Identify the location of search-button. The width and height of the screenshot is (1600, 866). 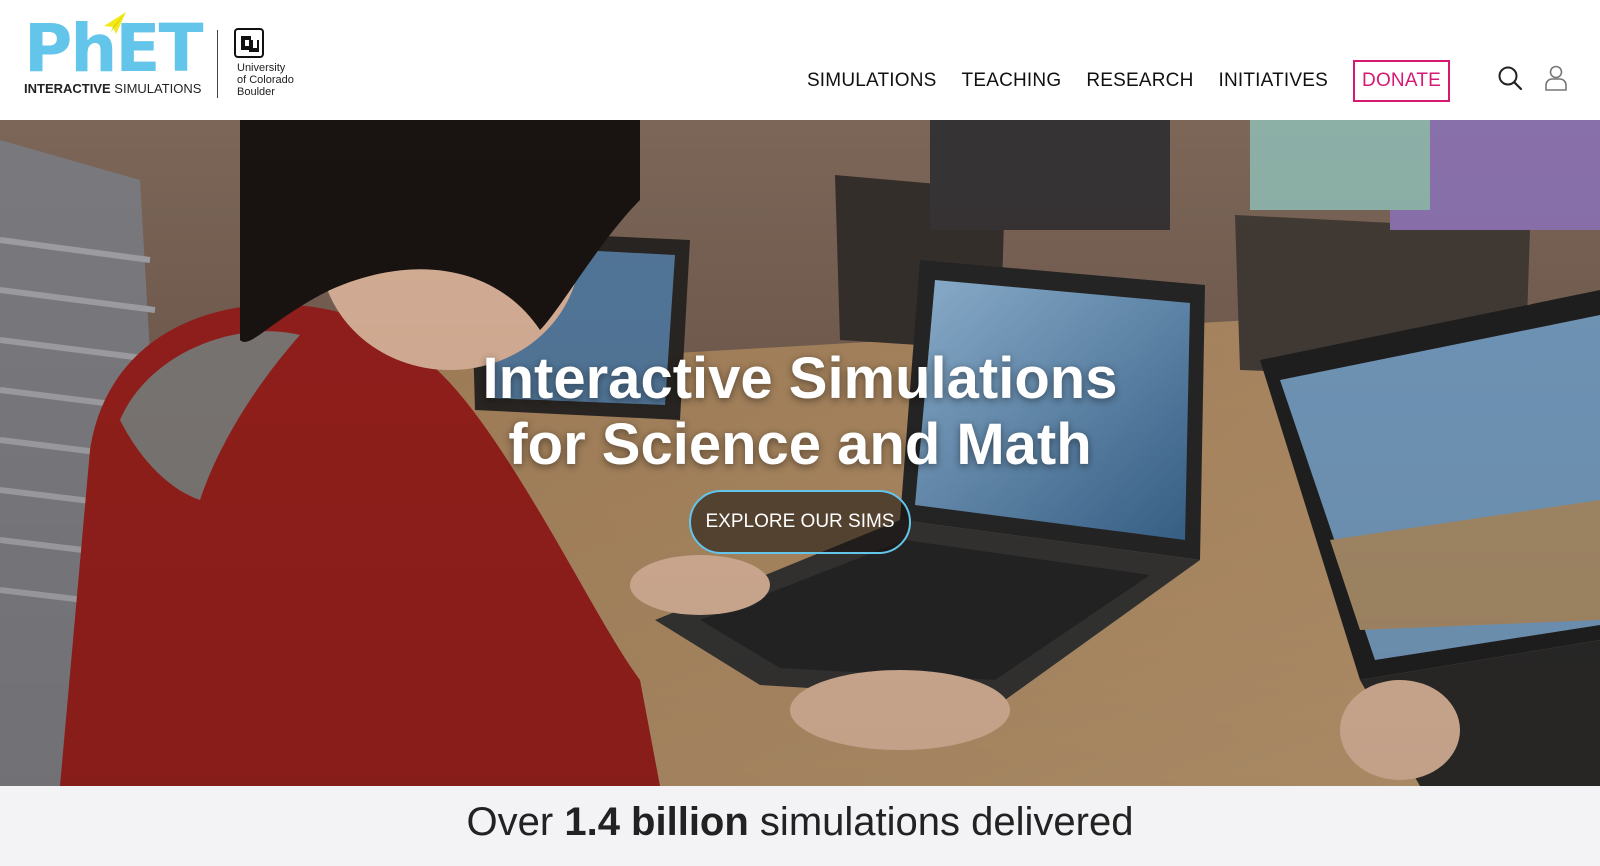
(1510, 78).